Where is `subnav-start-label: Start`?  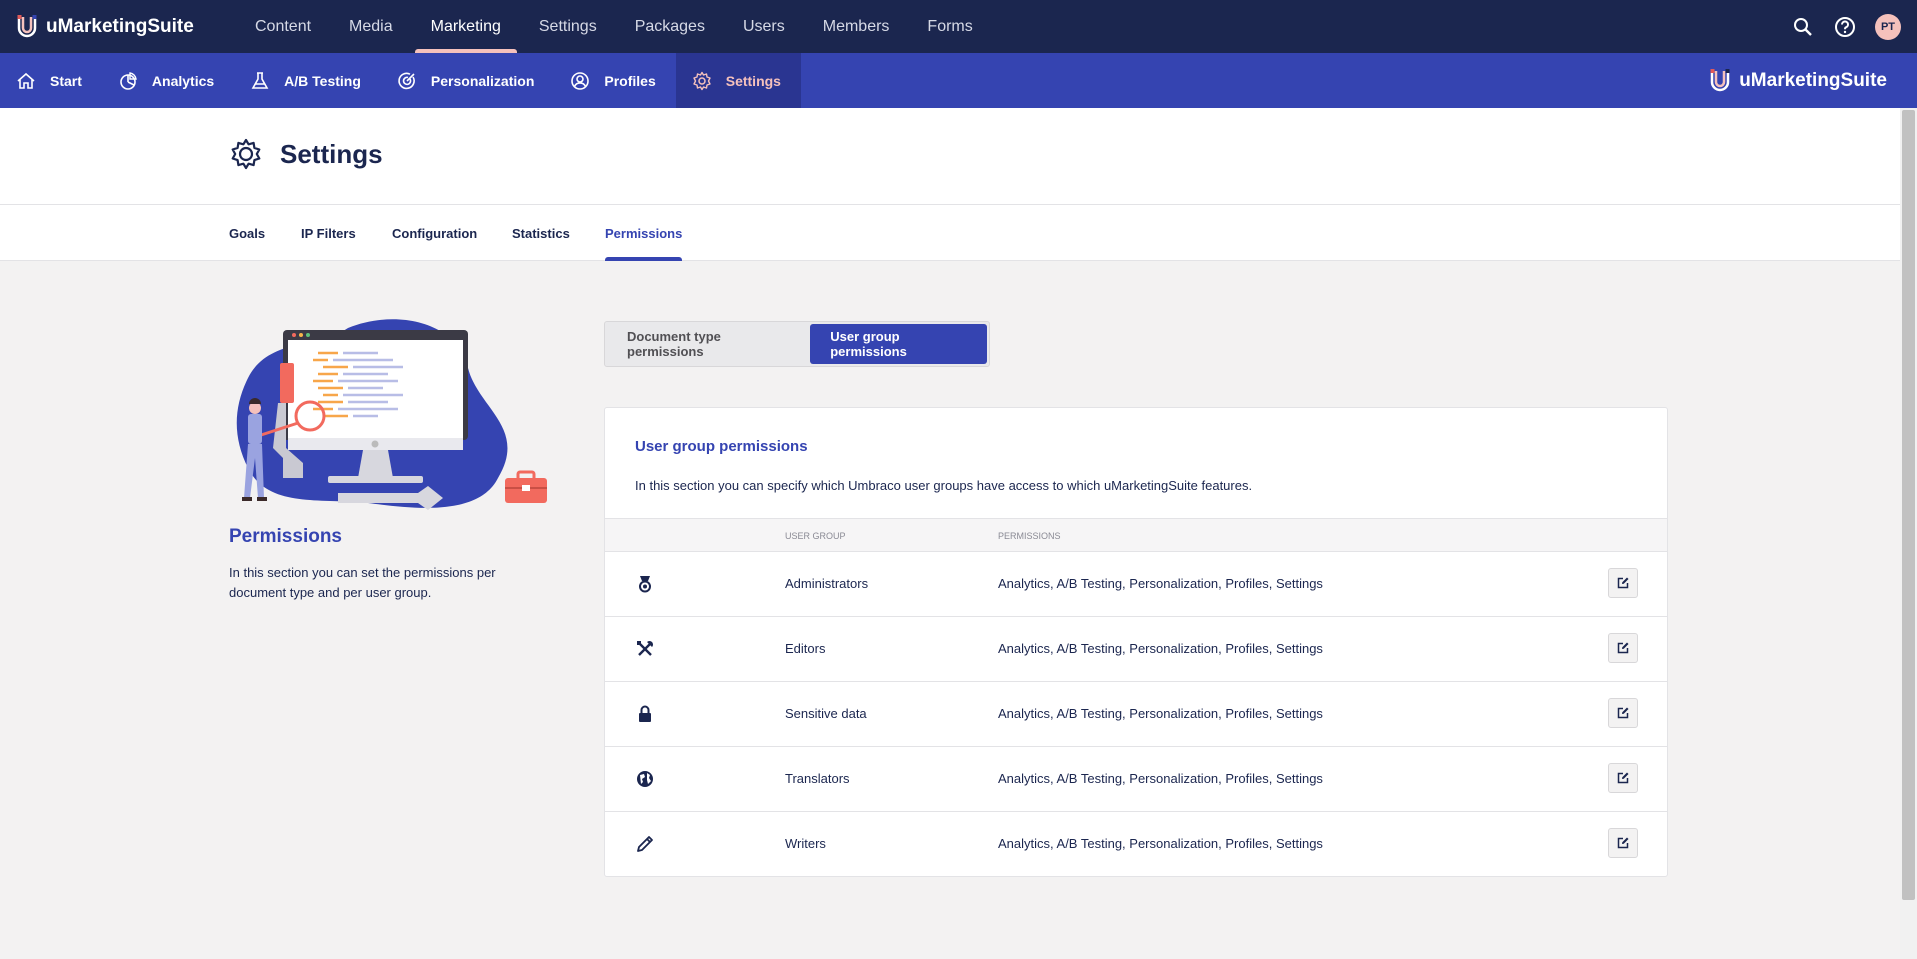
subnav-start-label: Start is located at coordinates (66, 80).